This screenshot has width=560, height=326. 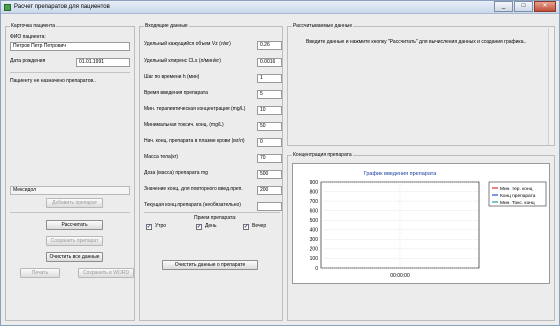 What do you see at coordinates (517, 203) in the screenshot?
I see `legend-label: Мин. Токс. конц` at bounding box center [517, 203].